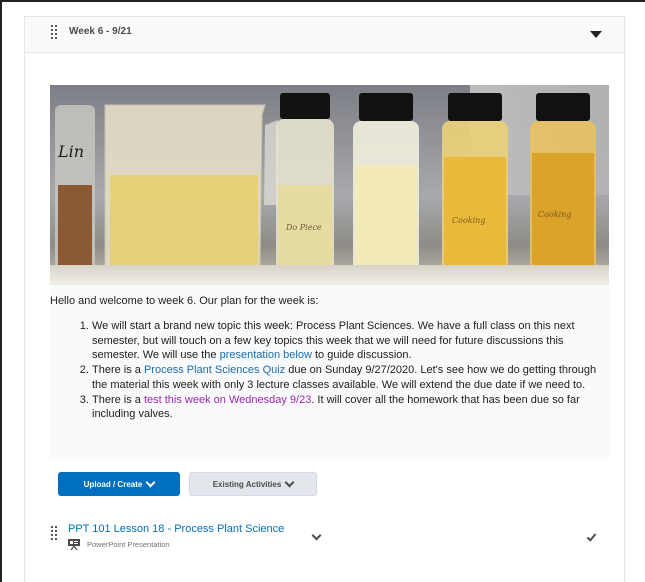 The image size is (645, 582). What do you see at coordinates (591, 536) in the screenshot?
I see `completed-check-icon` at bounding box center [591, 536].